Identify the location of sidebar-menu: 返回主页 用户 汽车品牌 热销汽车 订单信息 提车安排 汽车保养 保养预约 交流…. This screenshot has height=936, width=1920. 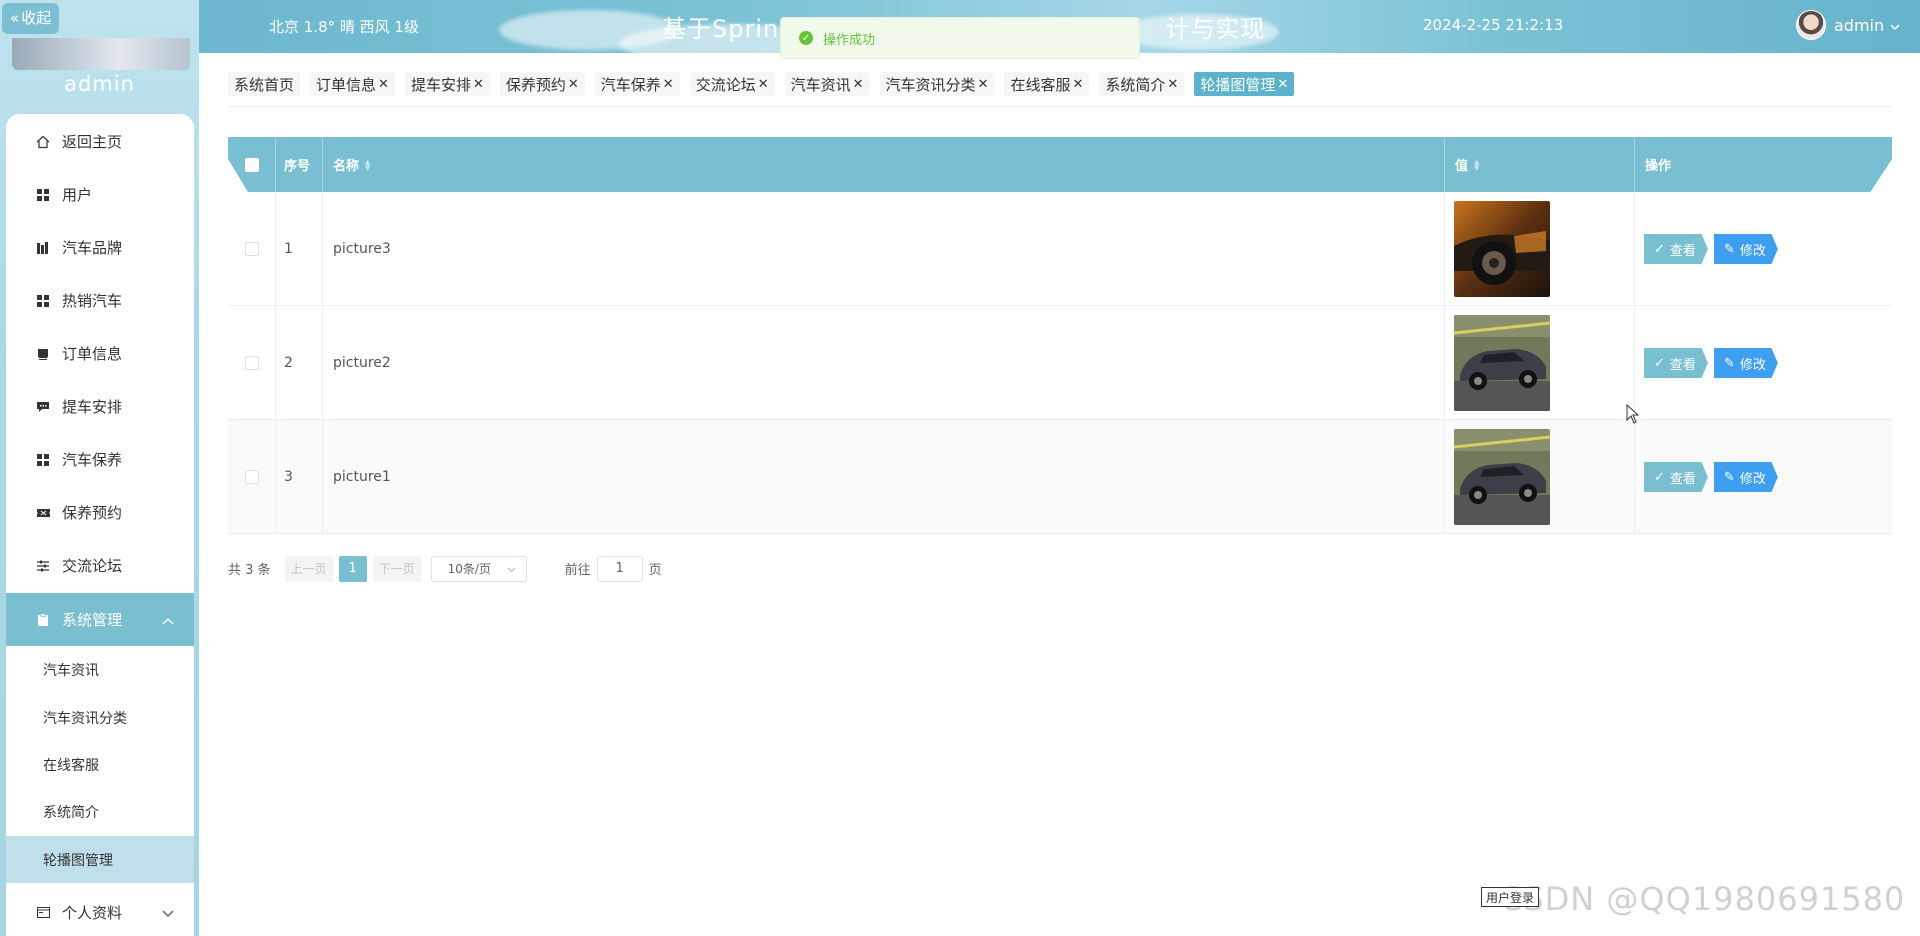
(100, 525).